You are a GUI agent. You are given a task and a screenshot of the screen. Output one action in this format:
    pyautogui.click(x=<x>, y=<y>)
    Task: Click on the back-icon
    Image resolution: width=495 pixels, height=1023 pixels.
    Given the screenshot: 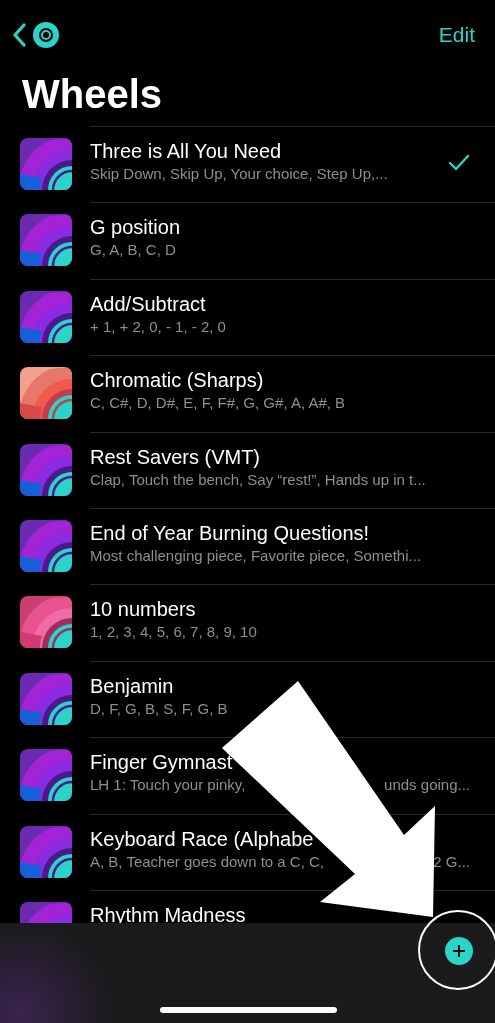 What is the action you would take?
    pyautogui.click(x=19, y=35)
    